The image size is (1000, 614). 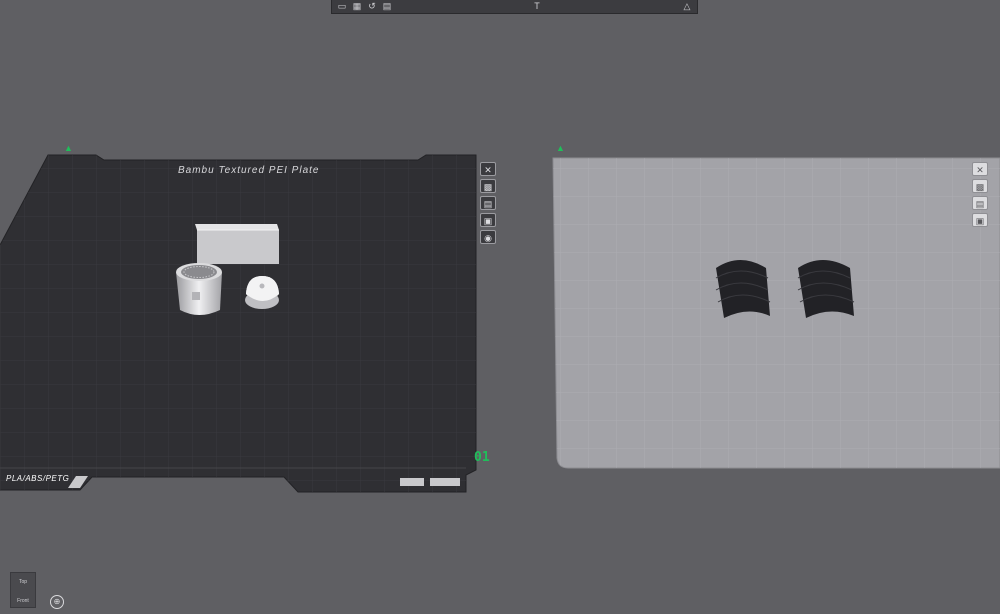 I want to click on plate-2-selection-marker-icon: ▲, so click(x=560, y=148).